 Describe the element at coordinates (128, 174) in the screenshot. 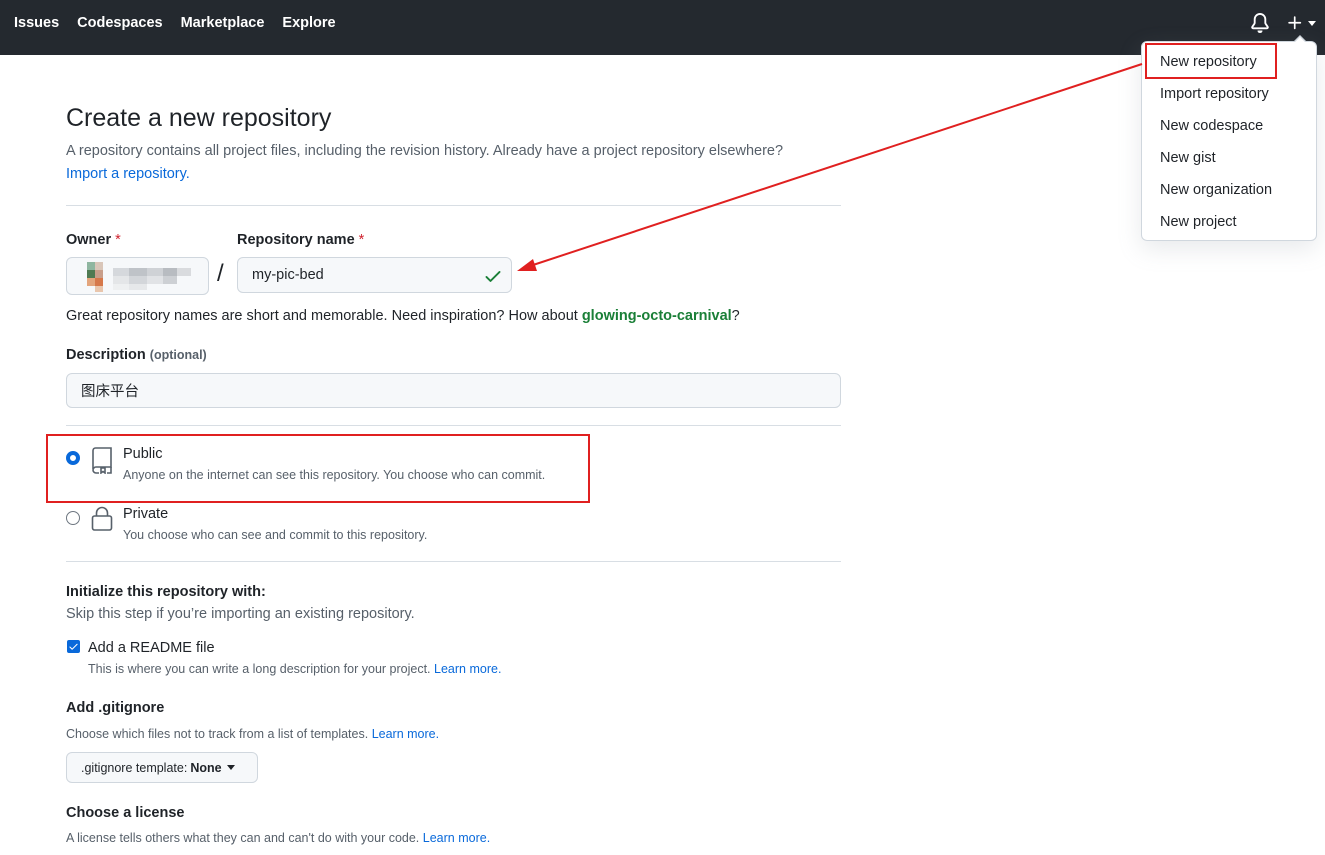

I see `import-repository-link: Import a repository.` at that location.